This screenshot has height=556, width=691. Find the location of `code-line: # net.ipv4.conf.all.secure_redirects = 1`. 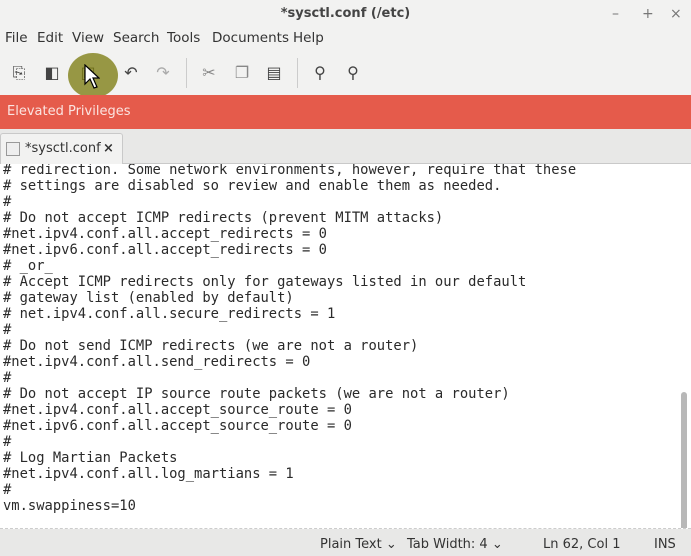

code-line: # net.ipv4.conf.all.secure_redirects = 1 is located at coordinates (169, 314).